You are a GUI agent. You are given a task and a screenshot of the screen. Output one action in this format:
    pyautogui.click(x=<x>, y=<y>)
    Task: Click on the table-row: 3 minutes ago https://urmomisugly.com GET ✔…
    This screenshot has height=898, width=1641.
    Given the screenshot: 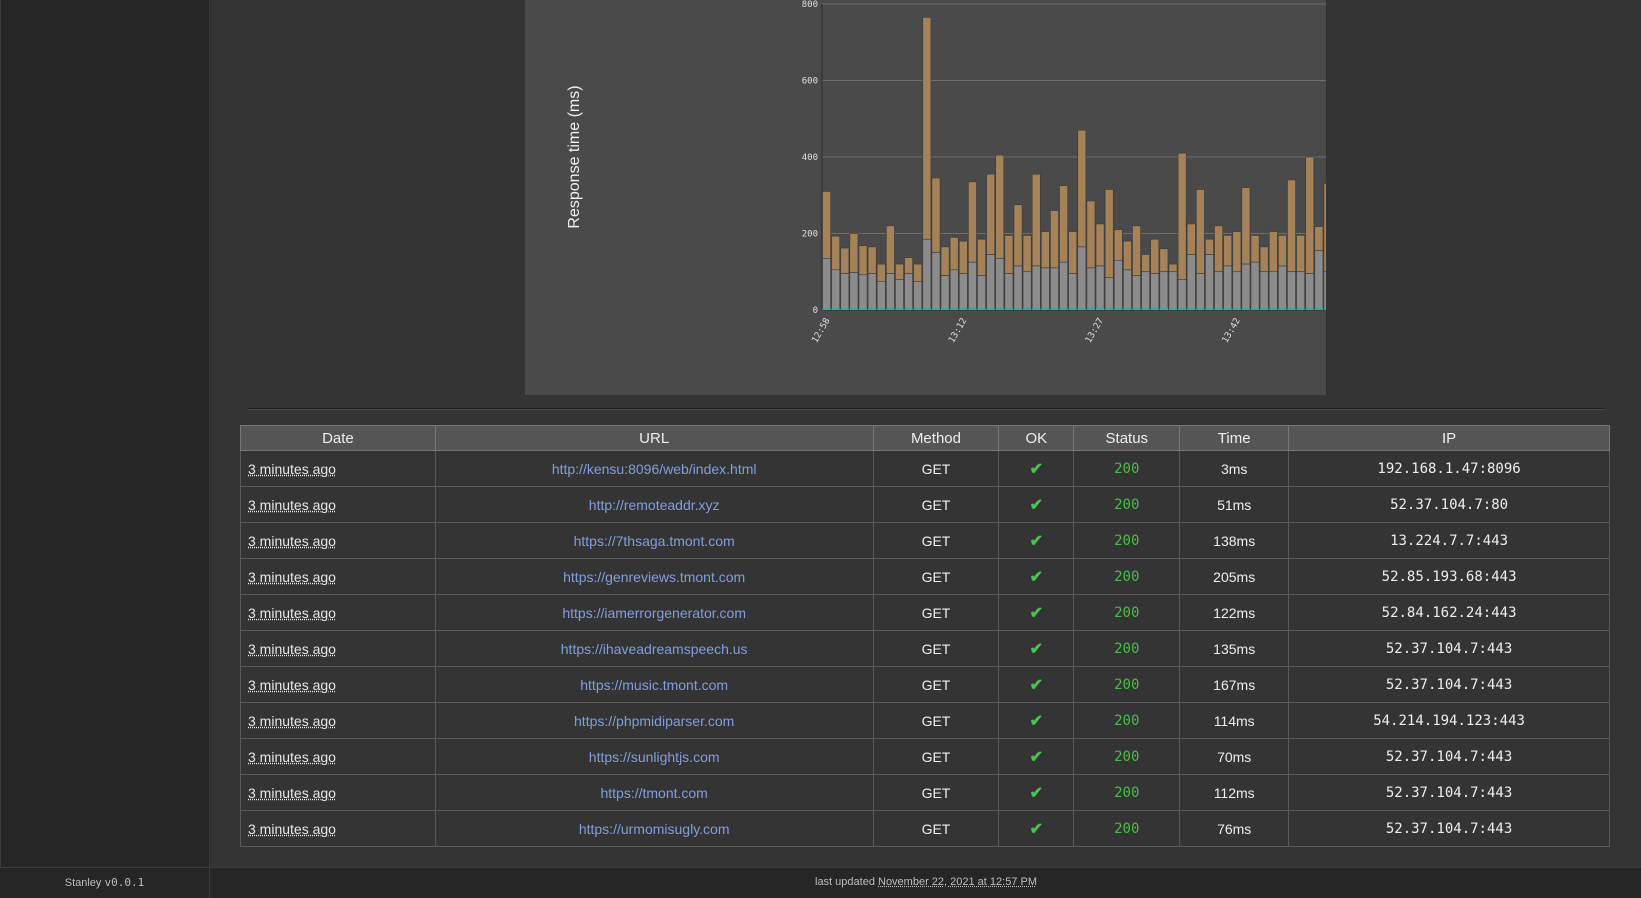 What is the action you would take?
    pyautogui.click(x=925, y=828)
    